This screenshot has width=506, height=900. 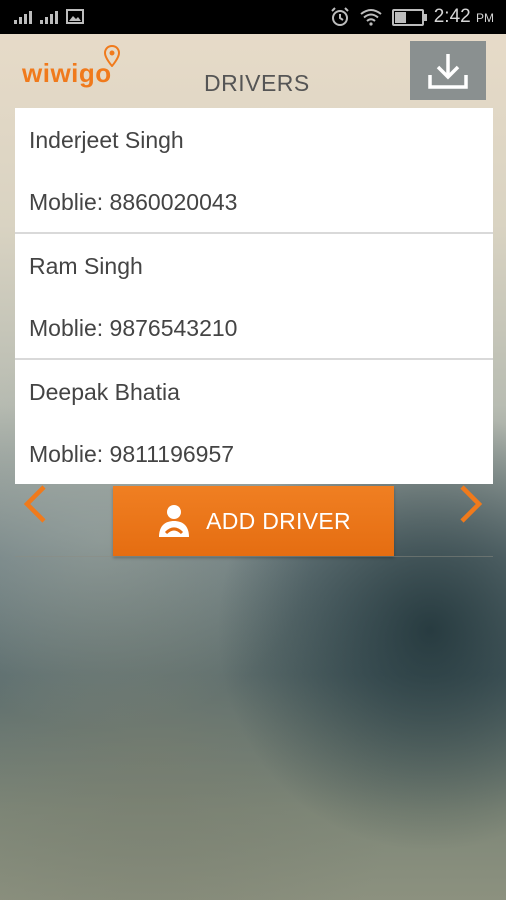 I want to click on driver-mobile: Moblie: 9811196957, so click(x=132, y=454).